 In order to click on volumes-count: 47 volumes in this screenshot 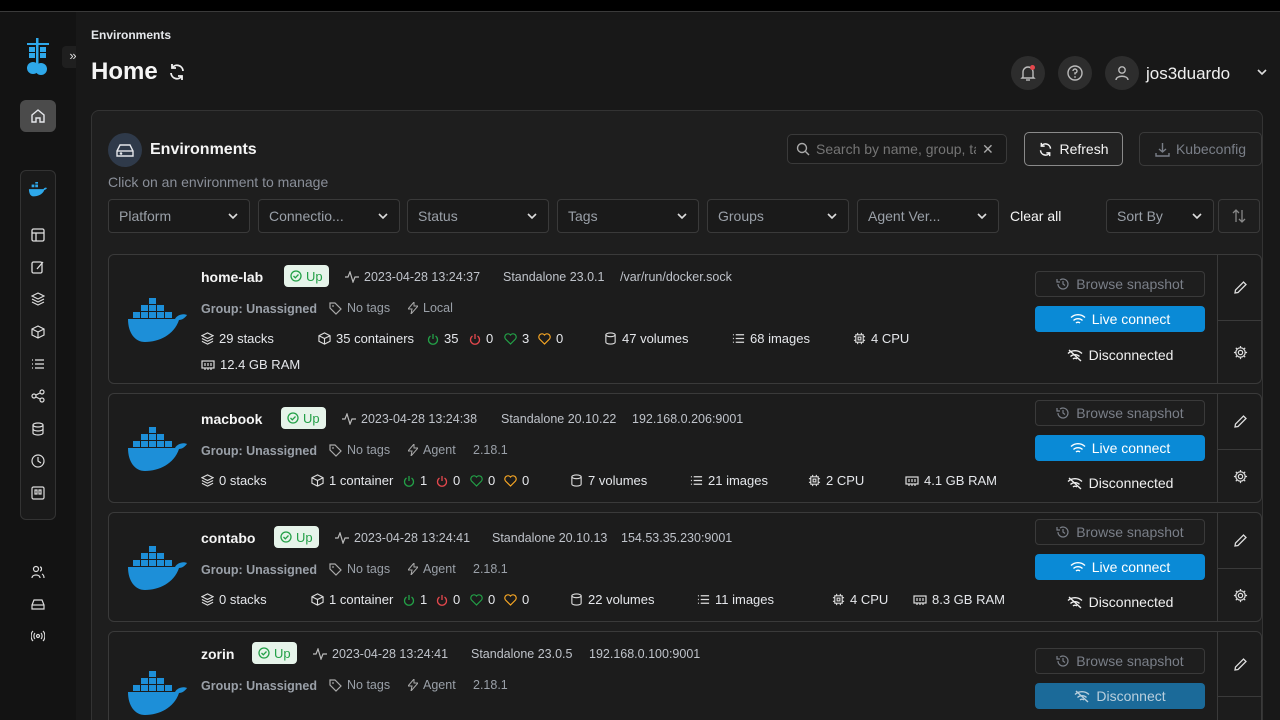, I will do `click(646, 338)`.